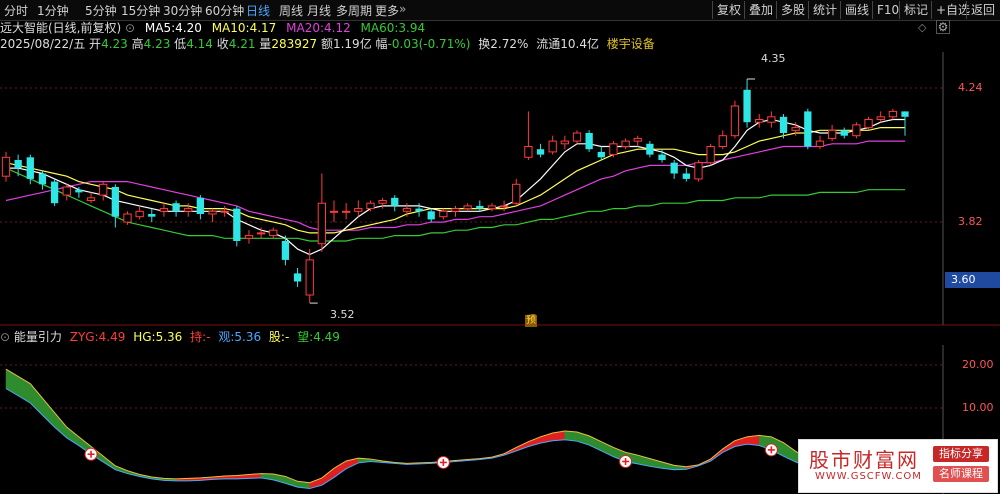 The width and height of the screenshot is (1000, 494). Describe the element at coordinates (728, 10) in the screenshot. I see `adjust-button: 复权` at that location.